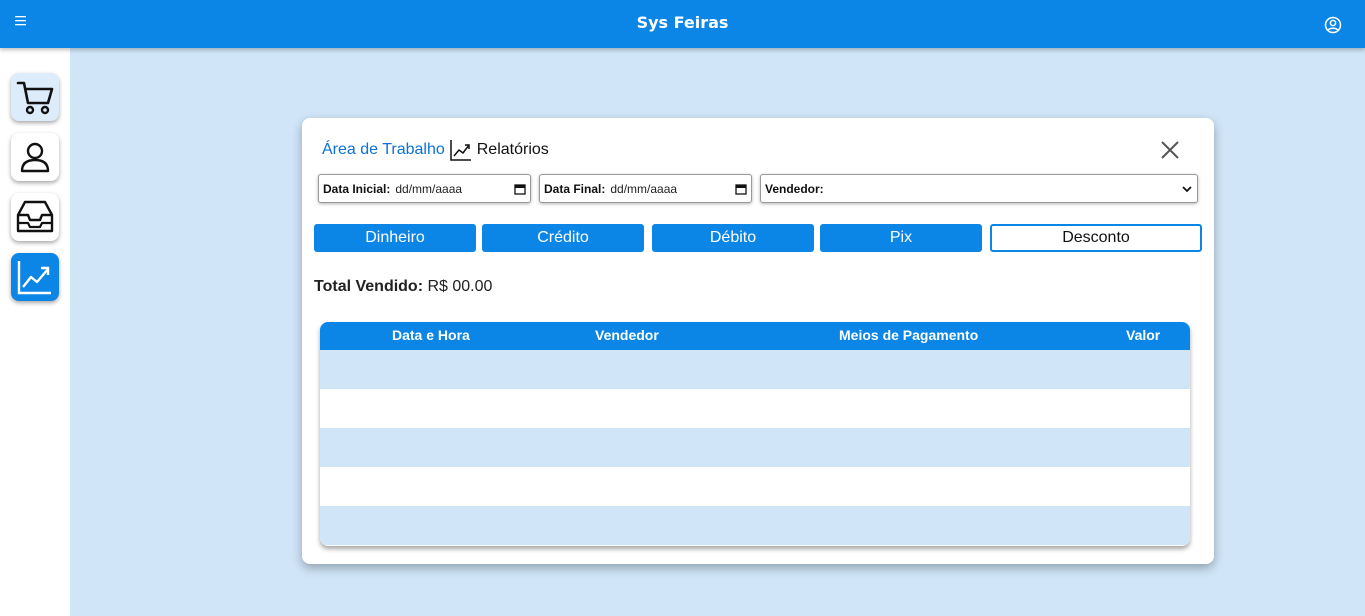 Image resolution: width=1365 pixels, height=616 pixels. Describe the element at coordinates (357, 188) in the screenshot. I see `start-date-label: Data Inicial:` at that location.